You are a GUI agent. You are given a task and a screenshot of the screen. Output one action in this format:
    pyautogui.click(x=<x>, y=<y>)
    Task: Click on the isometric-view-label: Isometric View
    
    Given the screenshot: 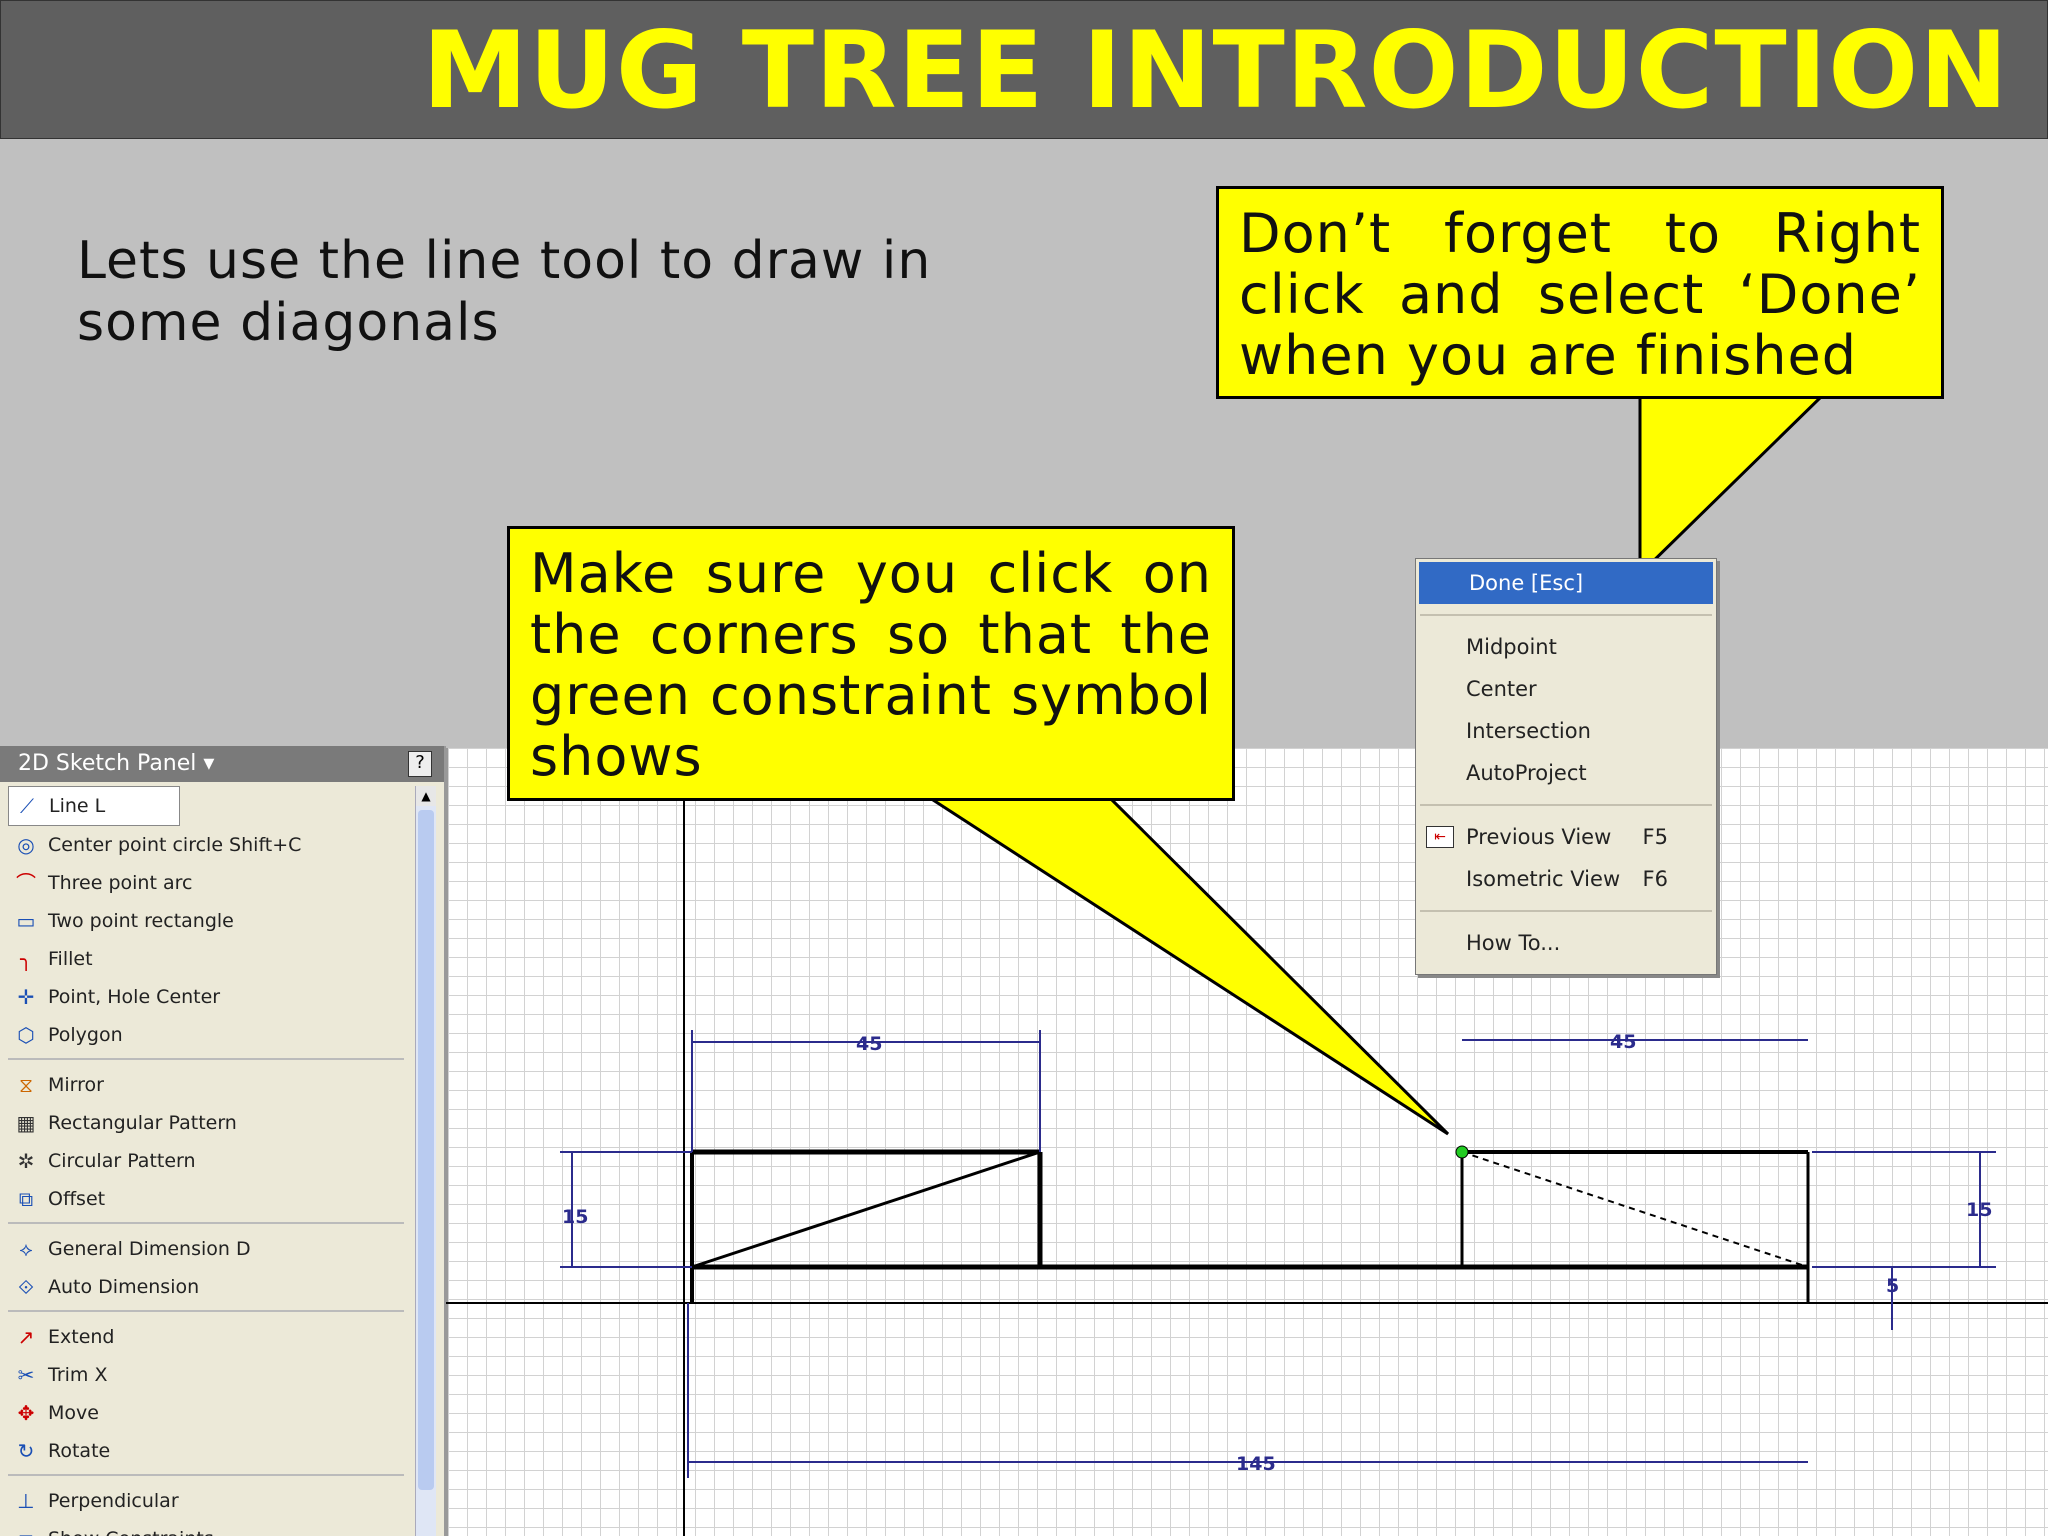 What is the action you would take?
    pyautogui.click(x=1543, y=879)
    